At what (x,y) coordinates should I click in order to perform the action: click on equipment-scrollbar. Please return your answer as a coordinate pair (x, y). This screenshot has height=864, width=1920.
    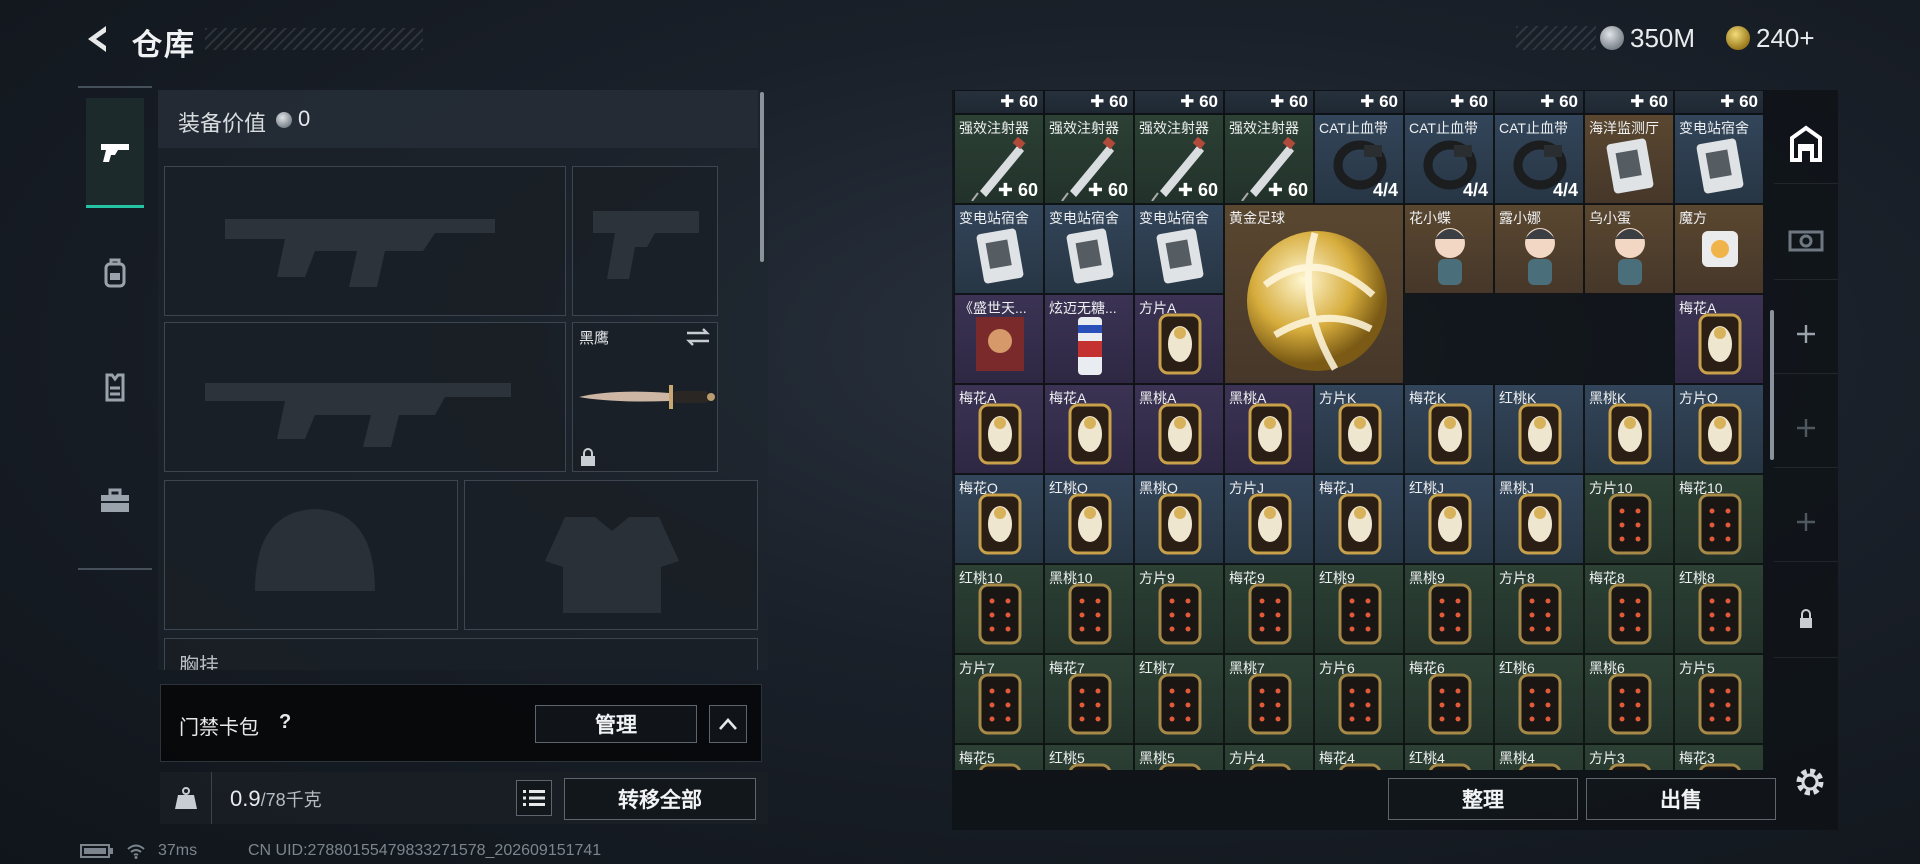
    Looking at the image, I should click on (762, 177).